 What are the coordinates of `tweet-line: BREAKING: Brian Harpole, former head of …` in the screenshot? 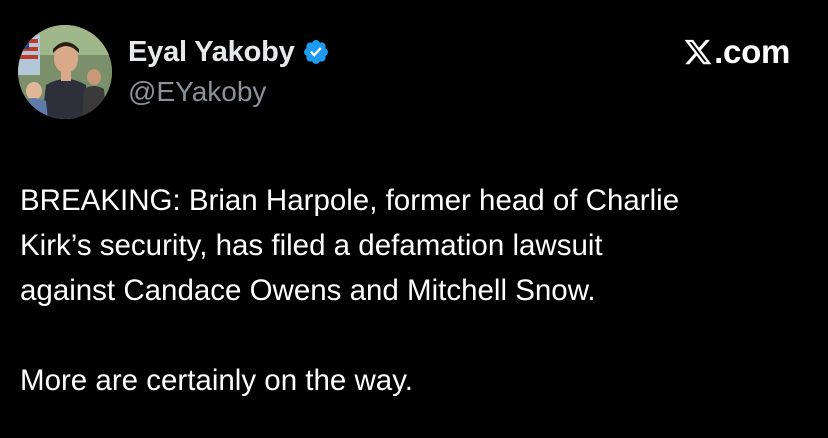 It's located at (350, 200).